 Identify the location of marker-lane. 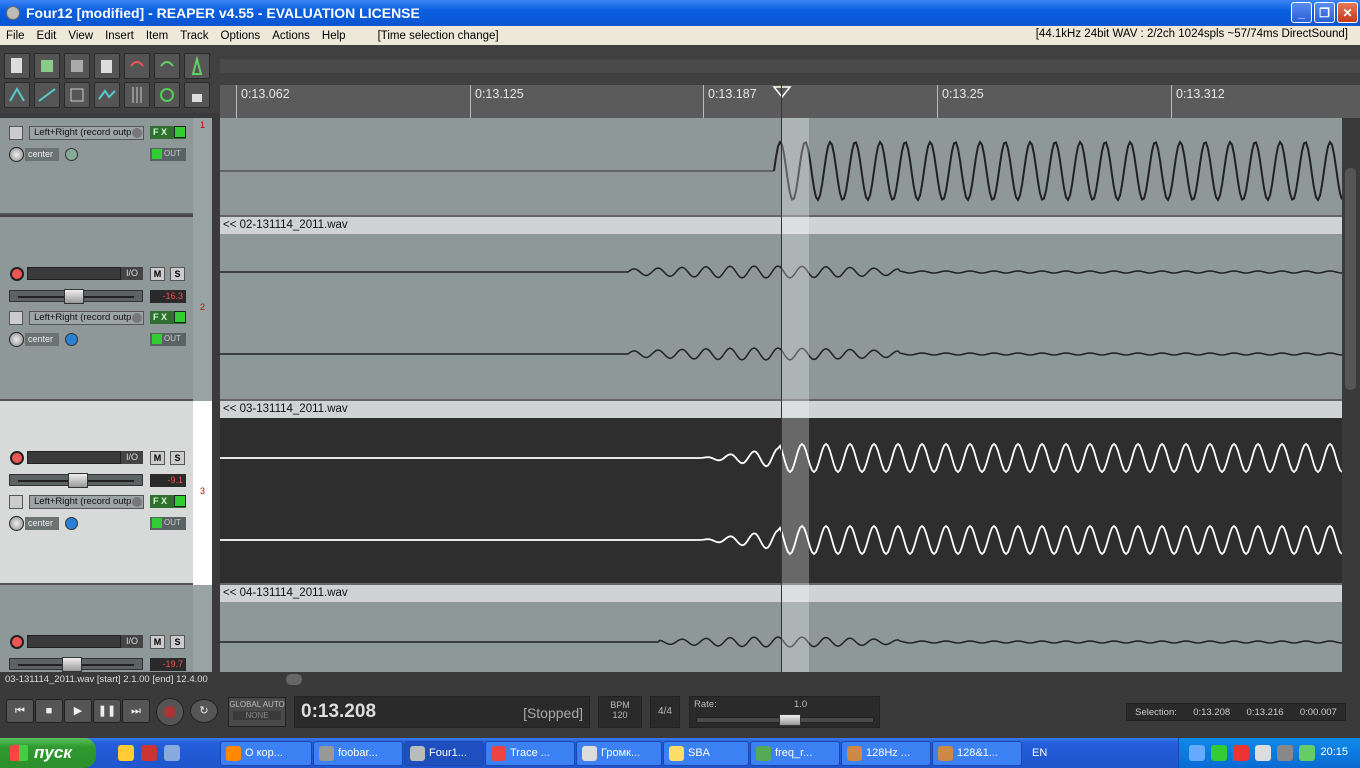
(790, 66).